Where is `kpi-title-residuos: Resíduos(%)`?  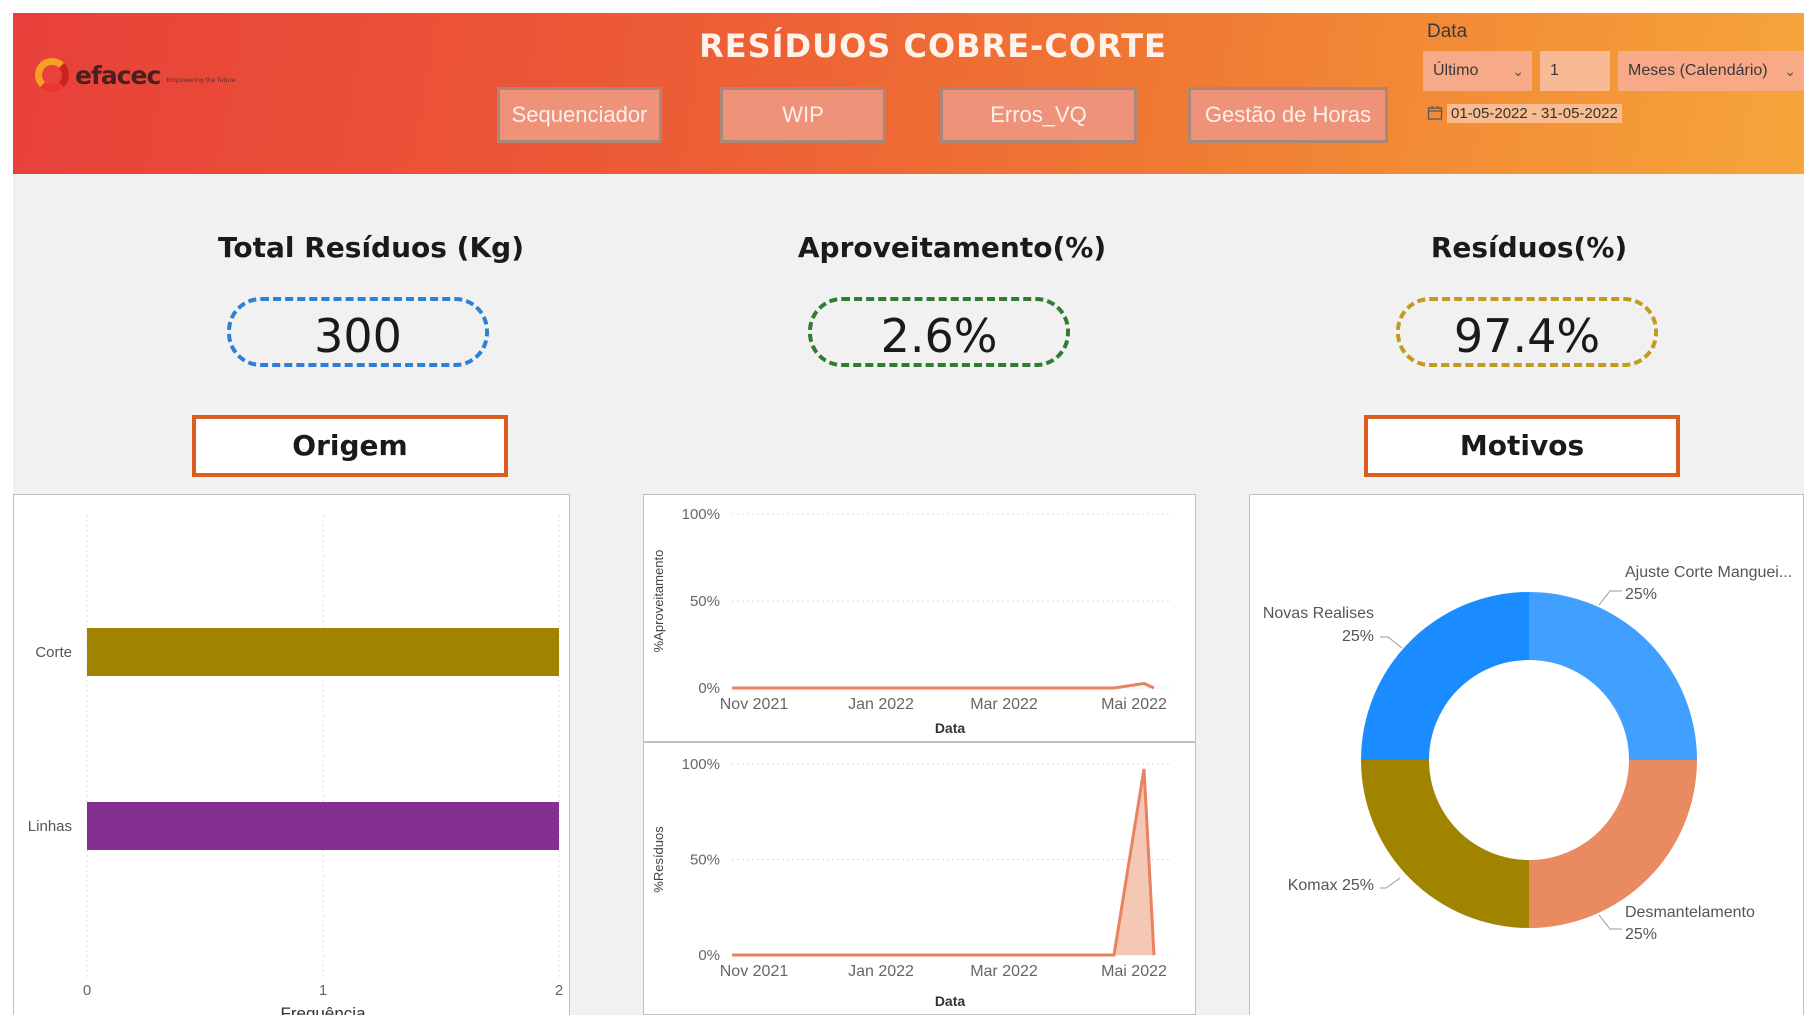 kpi-title-residuos: Resíduos(%) is located at coordinates (1529, 247).